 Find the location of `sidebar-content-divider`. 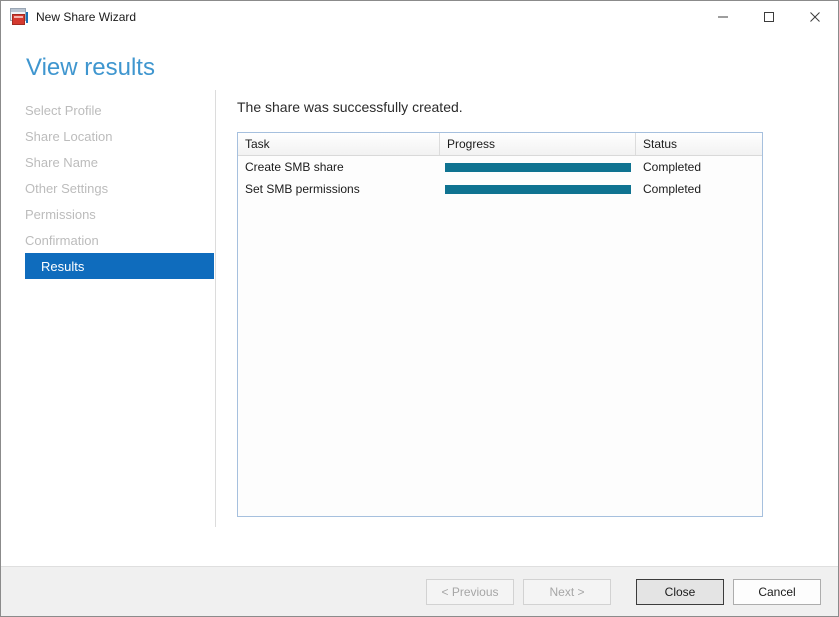

sidebar-content-divider is located at coordinates (215, 308).